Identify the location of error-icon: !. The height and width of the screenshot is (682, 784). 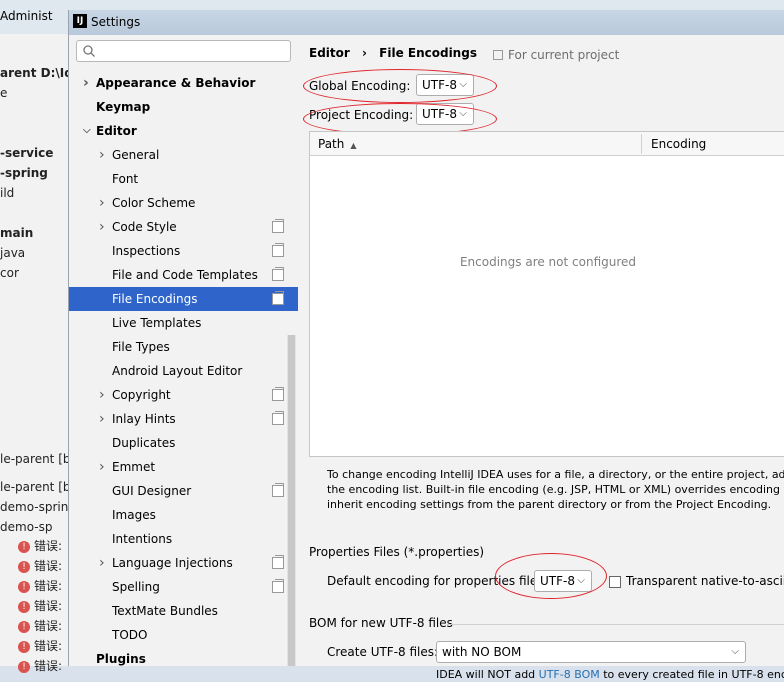
(24, 546).